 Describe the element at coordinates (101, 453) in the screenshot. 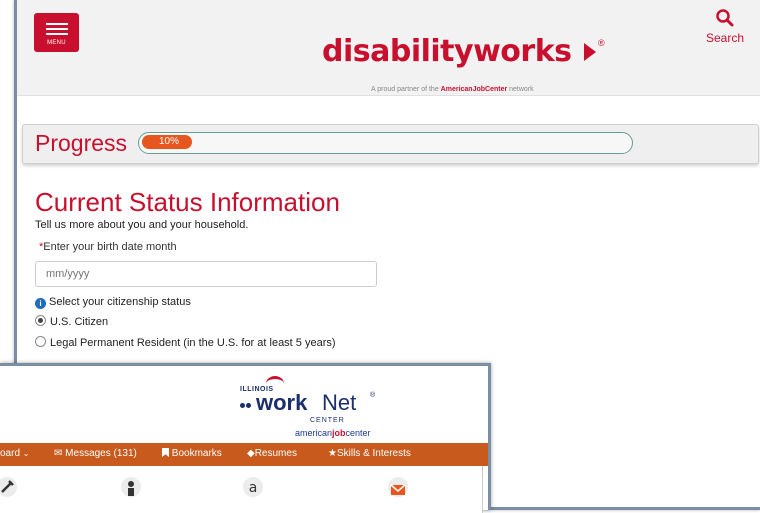

I see `nav-messages-label: Messages (131)` at that location.